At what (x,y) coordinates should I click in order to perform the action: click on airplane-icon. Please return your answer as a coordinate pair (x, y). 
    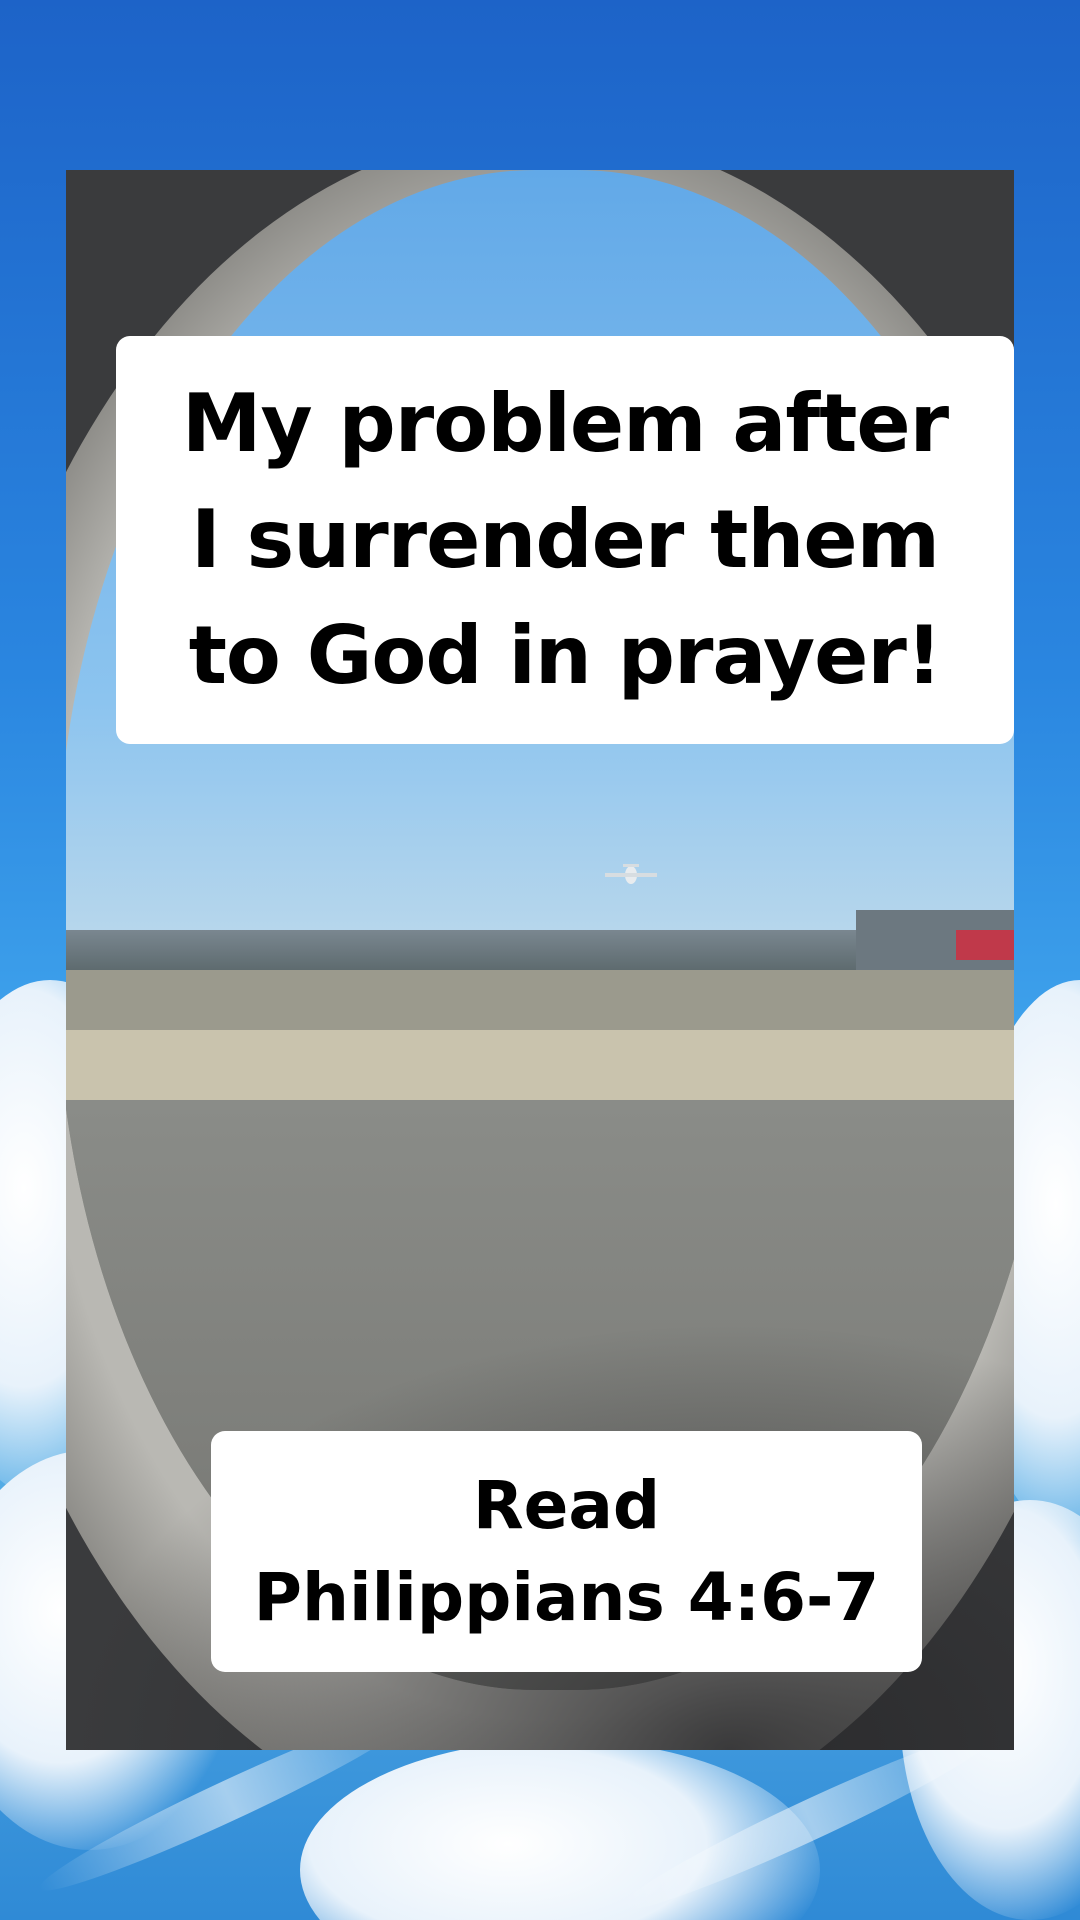
    Looking at the image, I should click on (631, 874).